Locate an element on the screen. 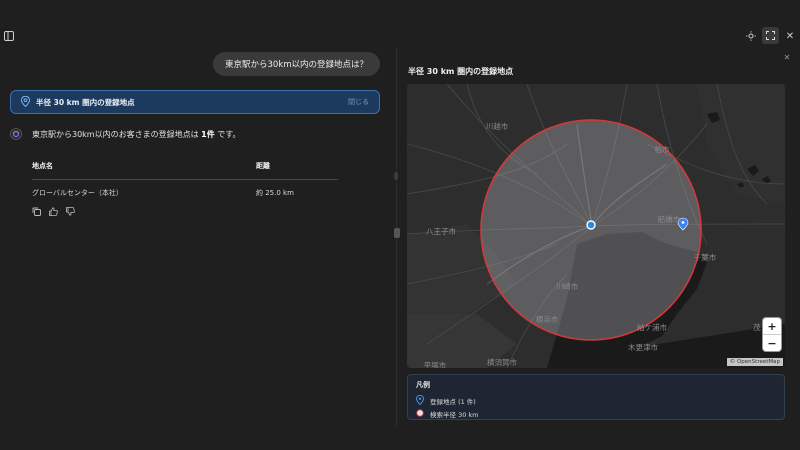 The image size is (800, 450). label-kawasaki: 川崎市 is located at coordinates (567, 286).